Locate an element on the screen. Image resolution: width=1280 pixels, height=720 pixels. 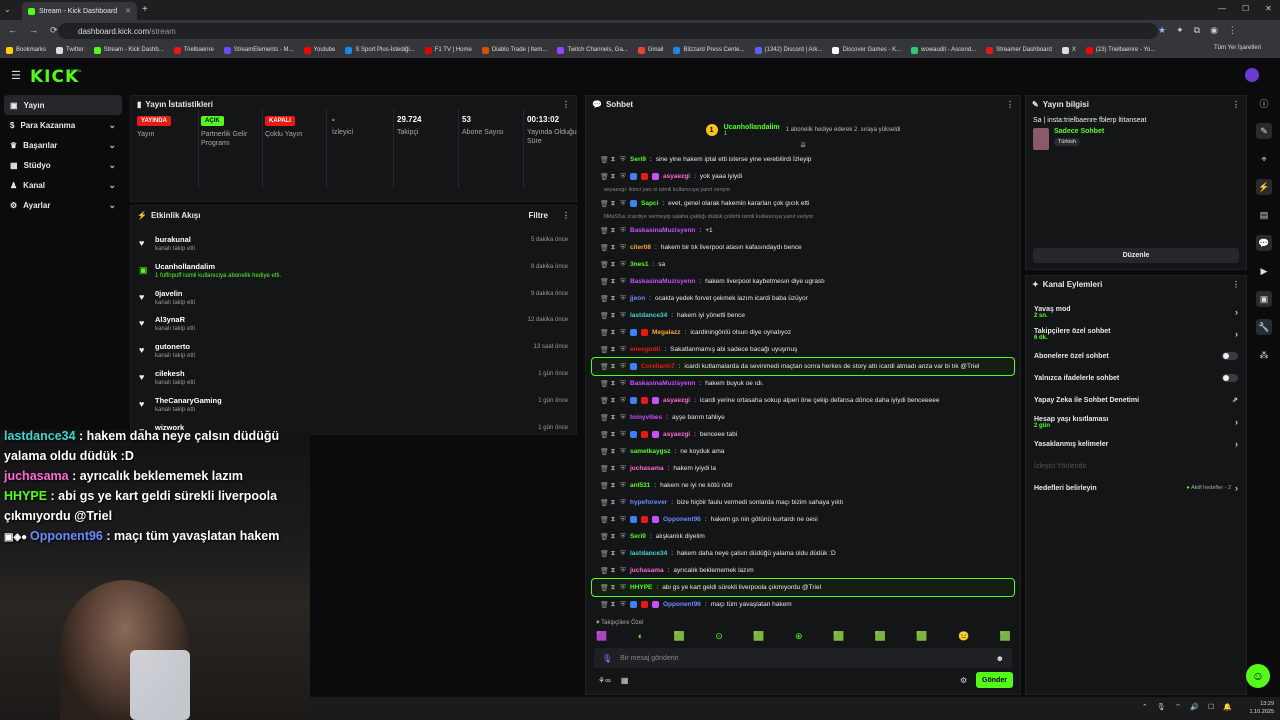
sidebar-item-2: ♛ Başarılar ⌄ is located at coordinates (63, 145).